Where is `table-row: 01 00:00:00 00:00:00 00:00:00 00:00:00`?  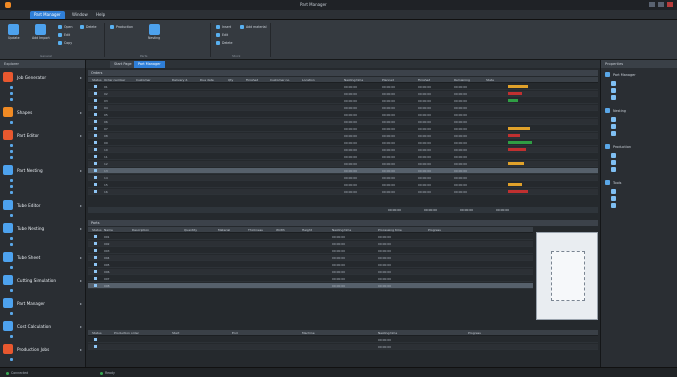 table-row: 01 00:00:00 00:00:00 00:00:00 00:00:00 is located at coordinates (343, 87).